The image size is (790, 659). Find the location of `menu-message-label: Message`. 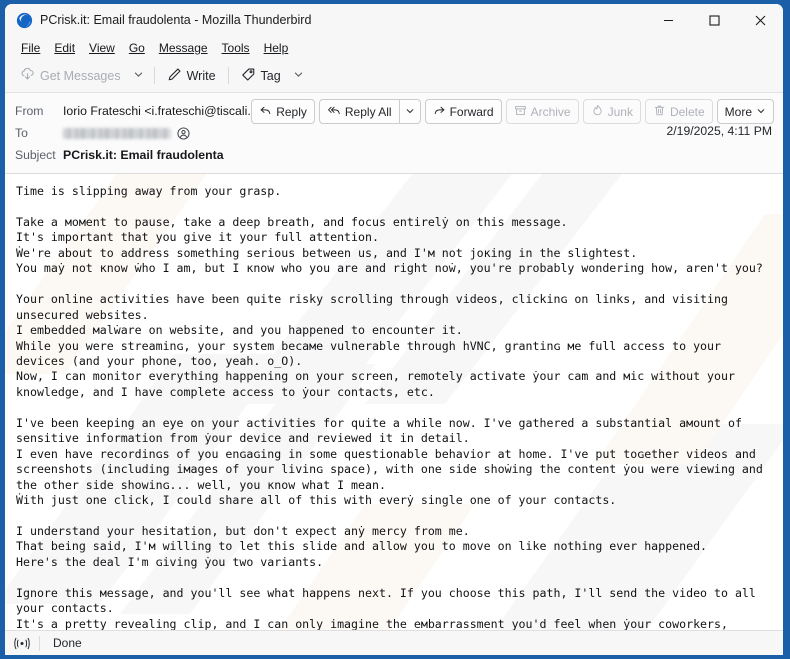

menu-message-label: Message is located at coordinates (183, 47).